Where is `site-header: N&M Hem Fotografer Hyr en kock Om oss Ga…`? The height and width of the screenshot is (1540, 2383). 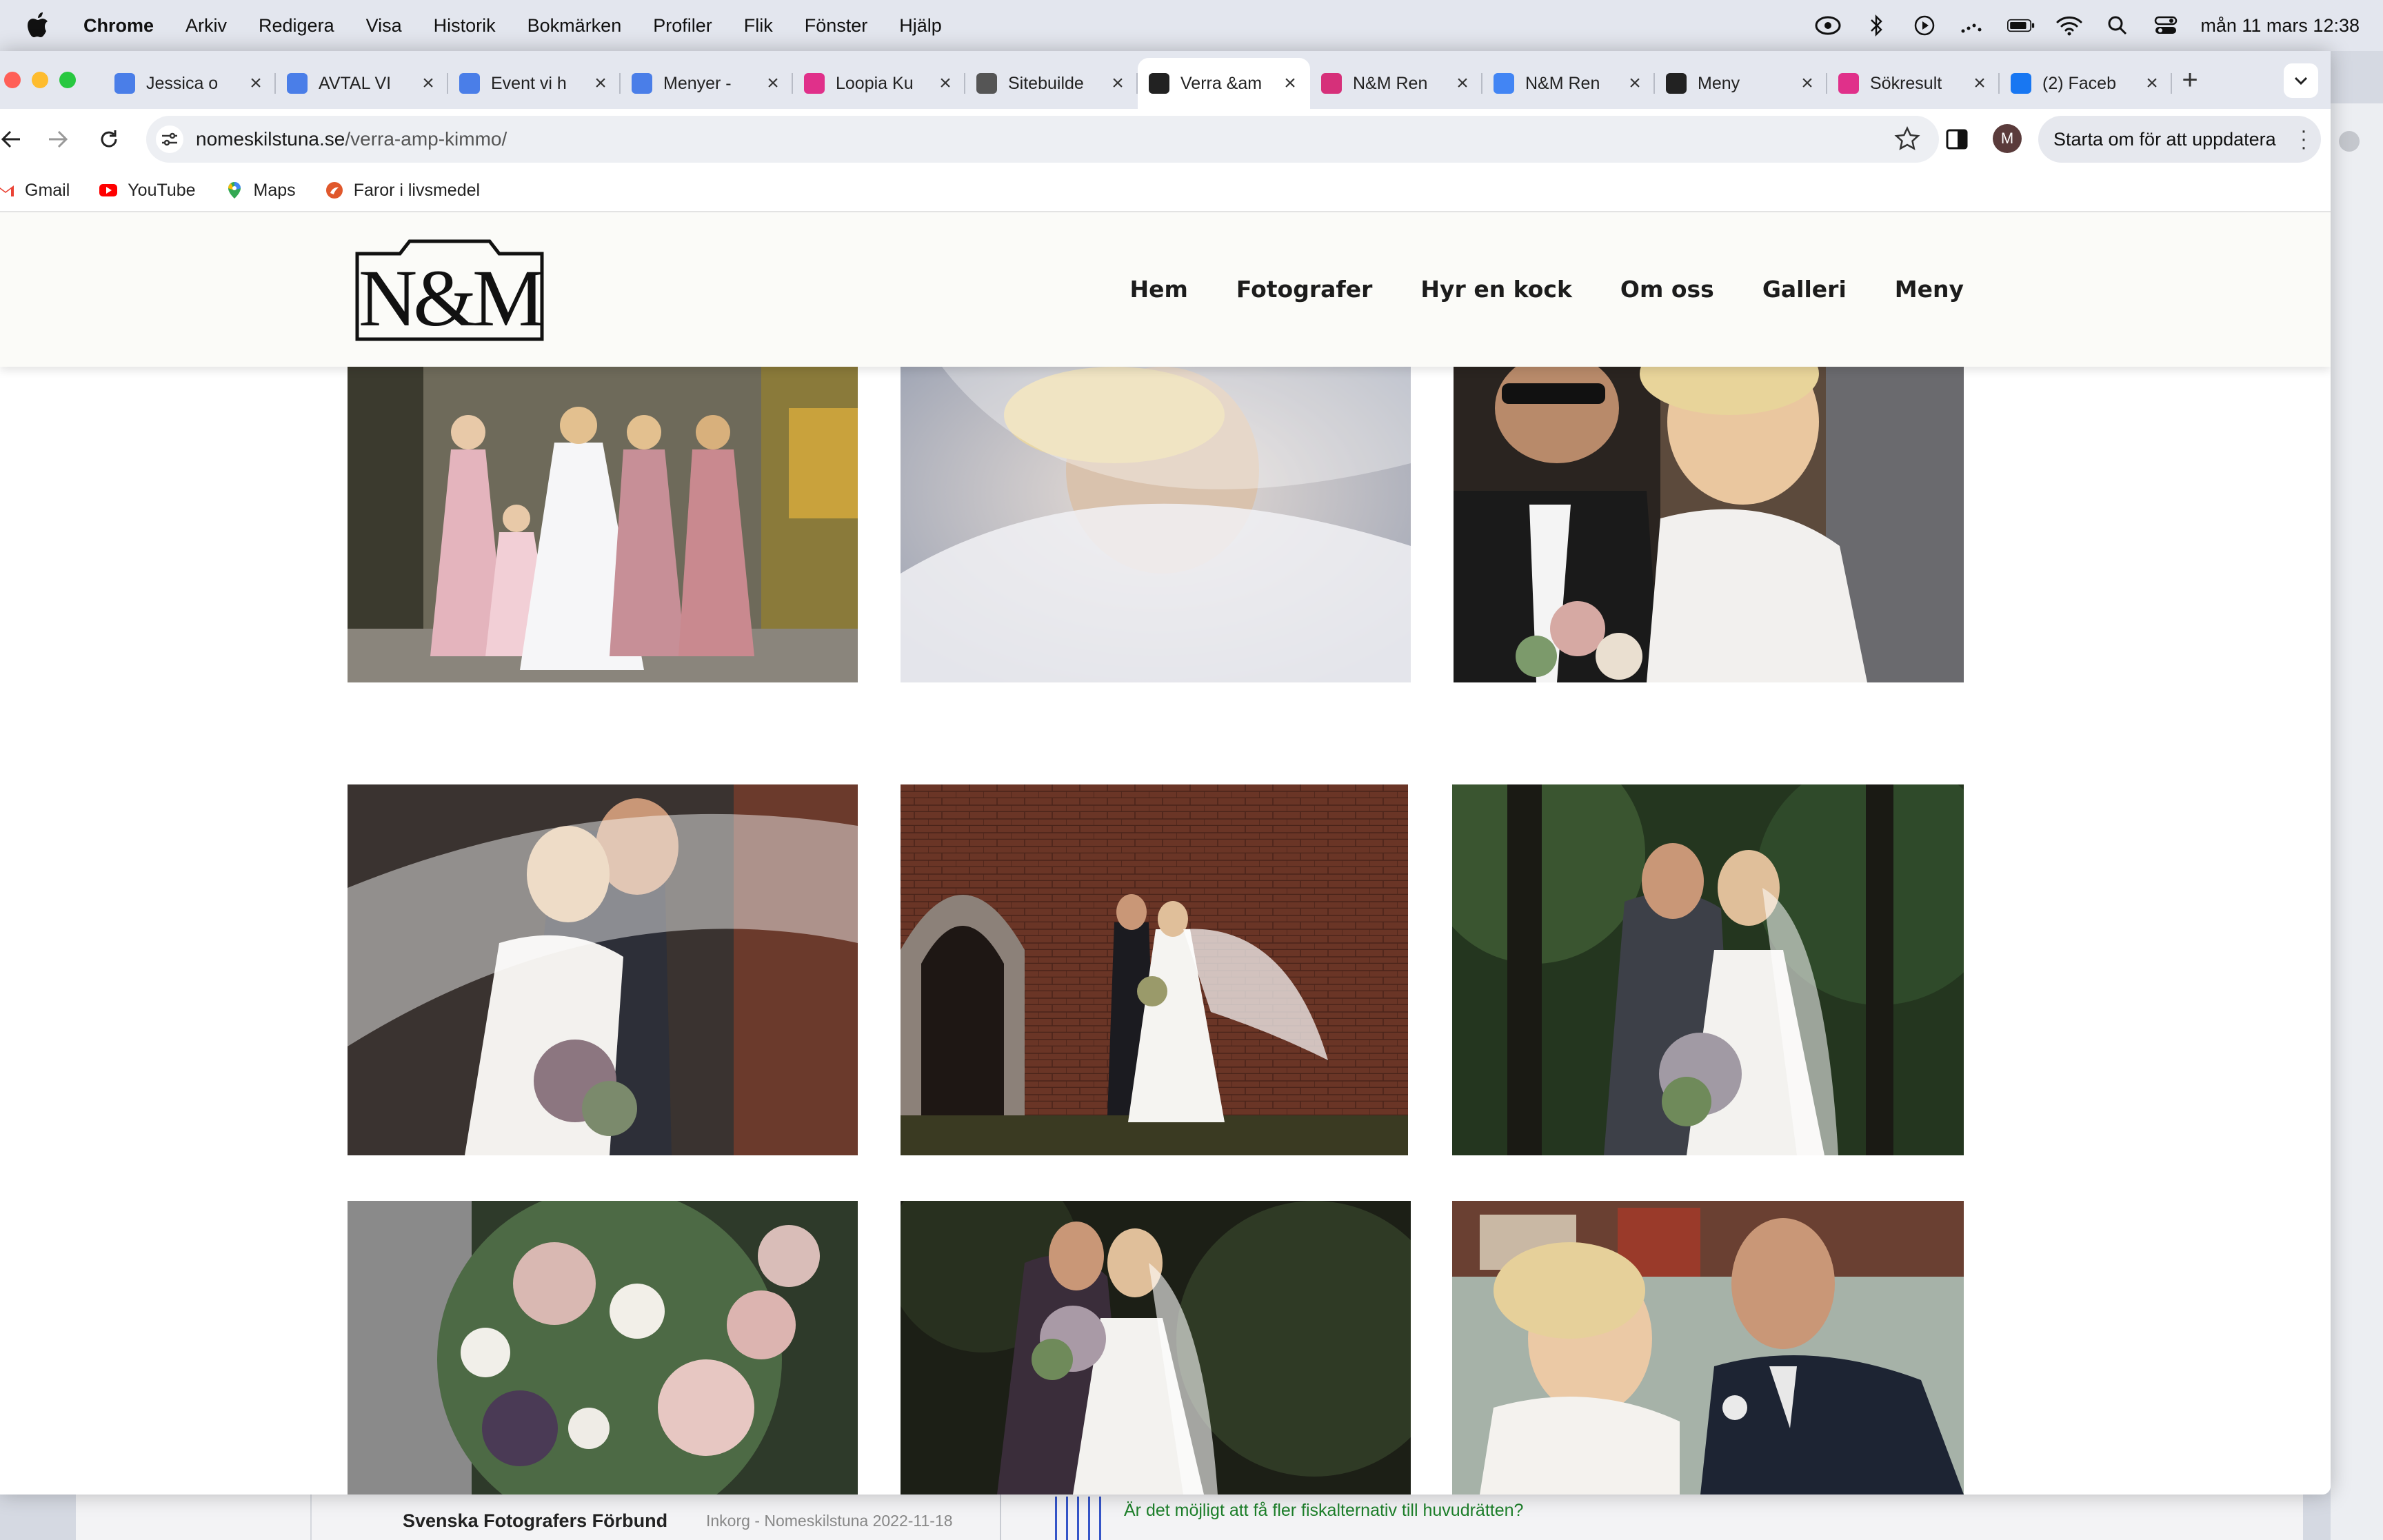 site-header: N&M Hem Fotografer Hyr en kock Om oss Ga… is located at coordinates (1165, 289).